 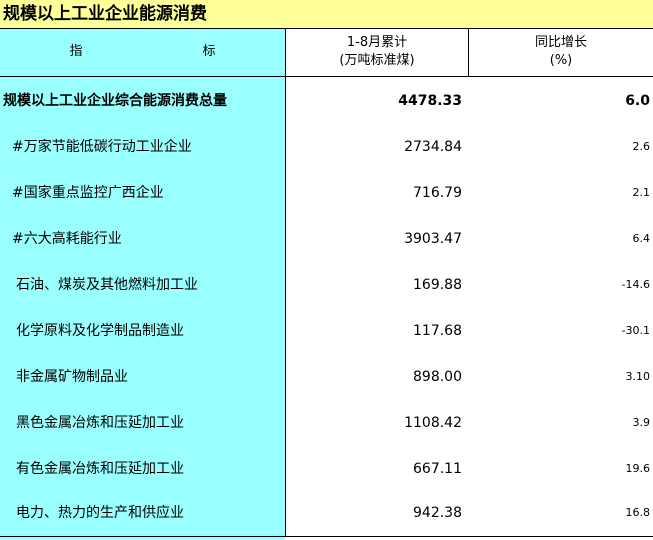 What do you see at coordinates (561, 52) in the screenshot?
I see `header-yoy: 同比增长 (%)` at bounding box center [561, 52].